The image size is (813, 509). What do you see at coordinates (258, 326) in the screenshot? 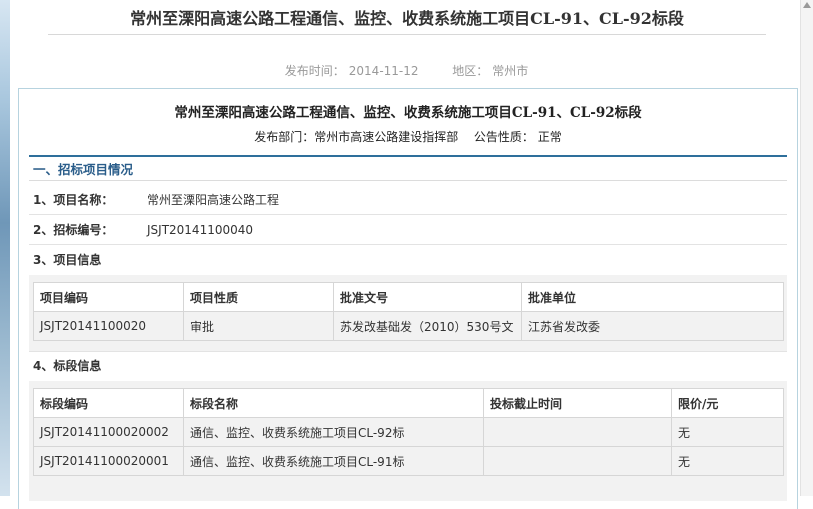
I see `table-cell: 审批` at bounding box center [258, 326].